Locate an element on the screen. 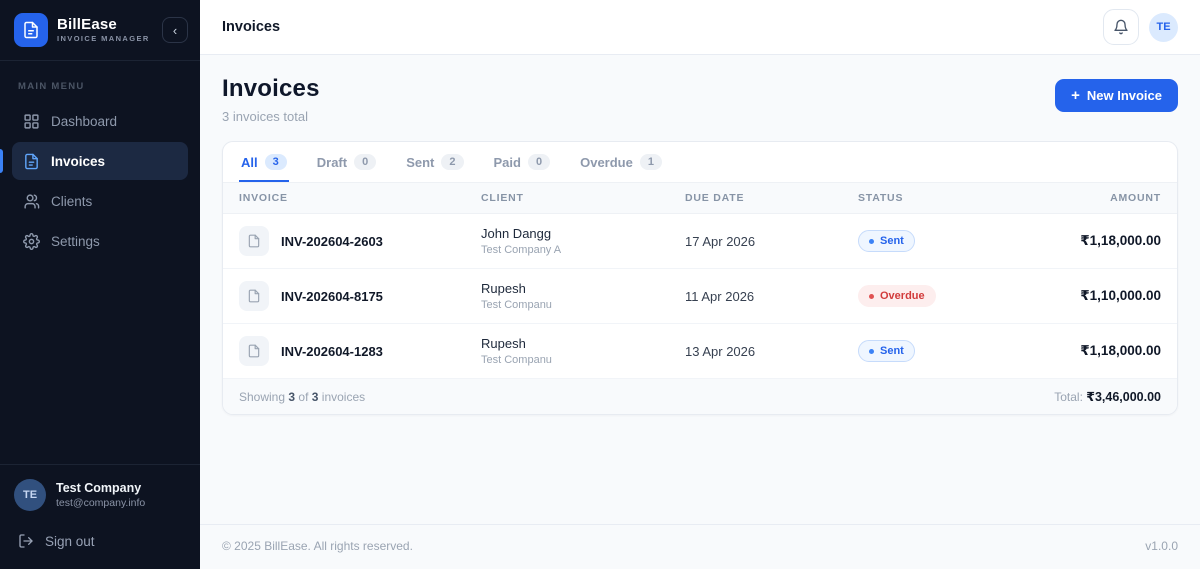  notifications-button is located at coordinates (1121, 27).